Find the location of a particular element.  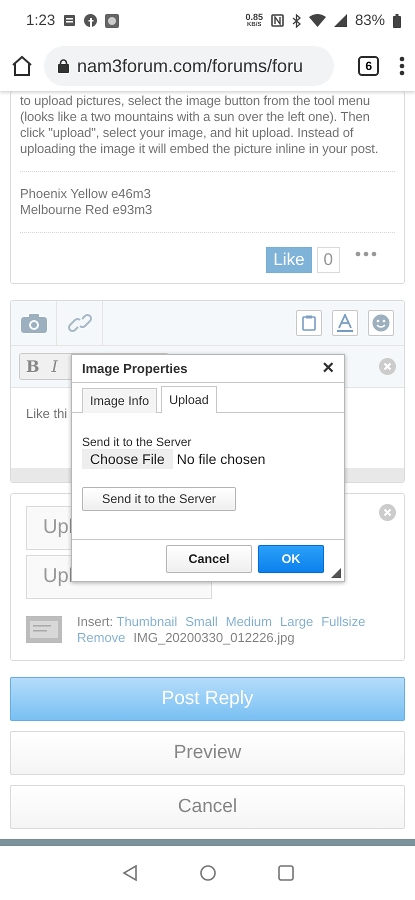

dialog-title: Image Properties is located at coordinates (135, 368).